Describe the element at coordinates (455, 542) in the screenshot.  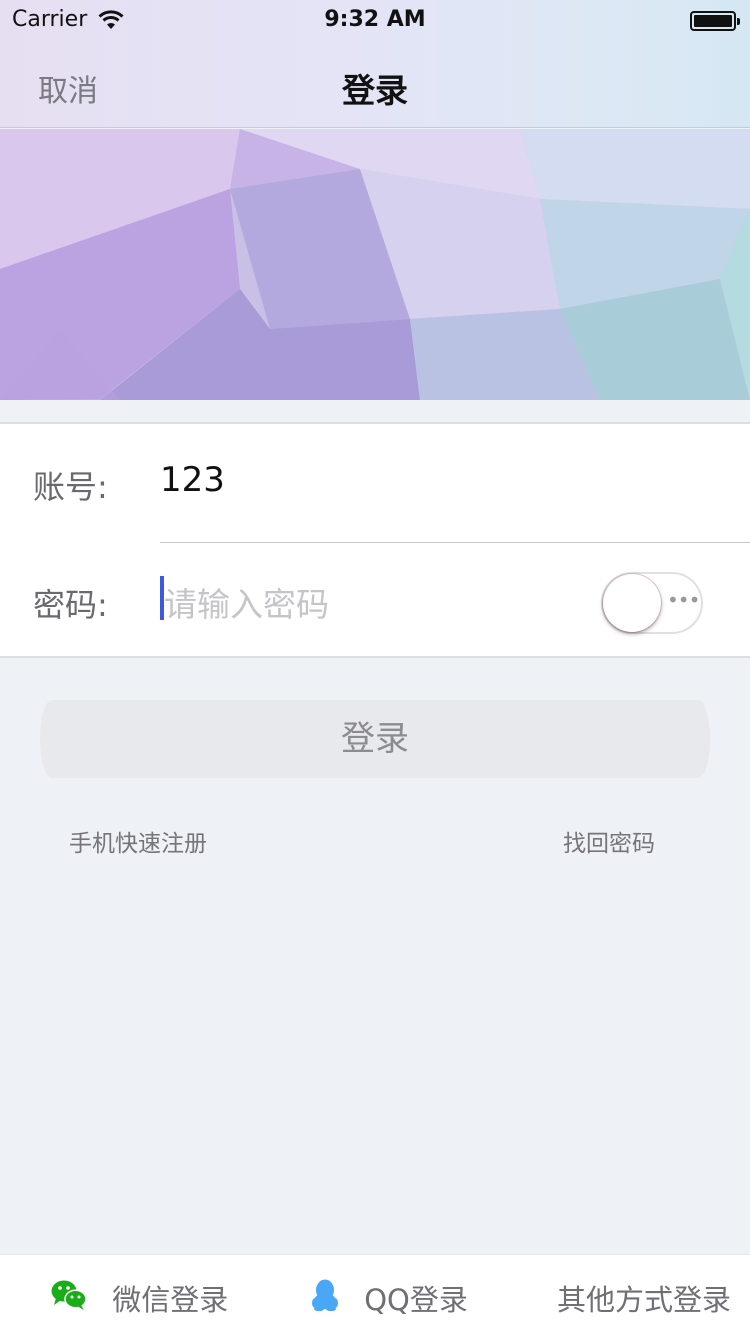
I see `form-divider` at that location.